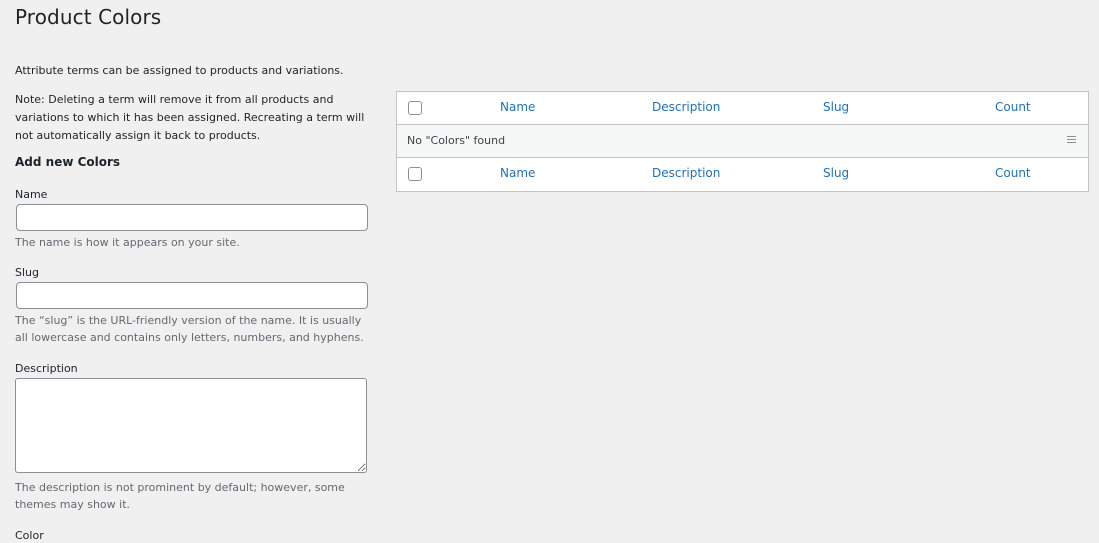 Image resolution: width=1099 pixels, height=543 pixels. Describe the element at coordinates (68, 162) in the screenshot. I see `form-title: Add new Colors` at that location.